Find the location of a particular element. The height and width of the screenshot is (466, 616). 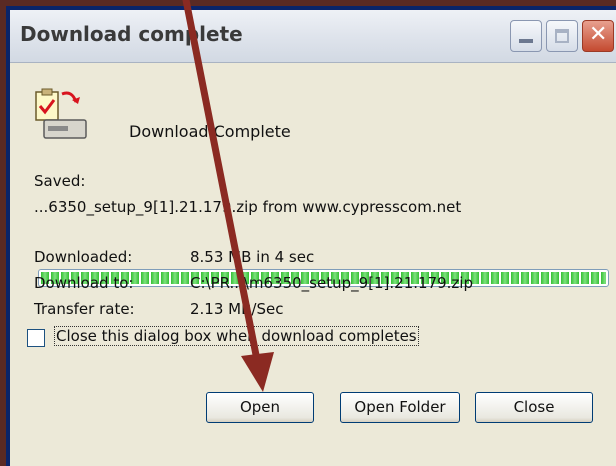

maximize-icon is located at coordinates (562, 36).